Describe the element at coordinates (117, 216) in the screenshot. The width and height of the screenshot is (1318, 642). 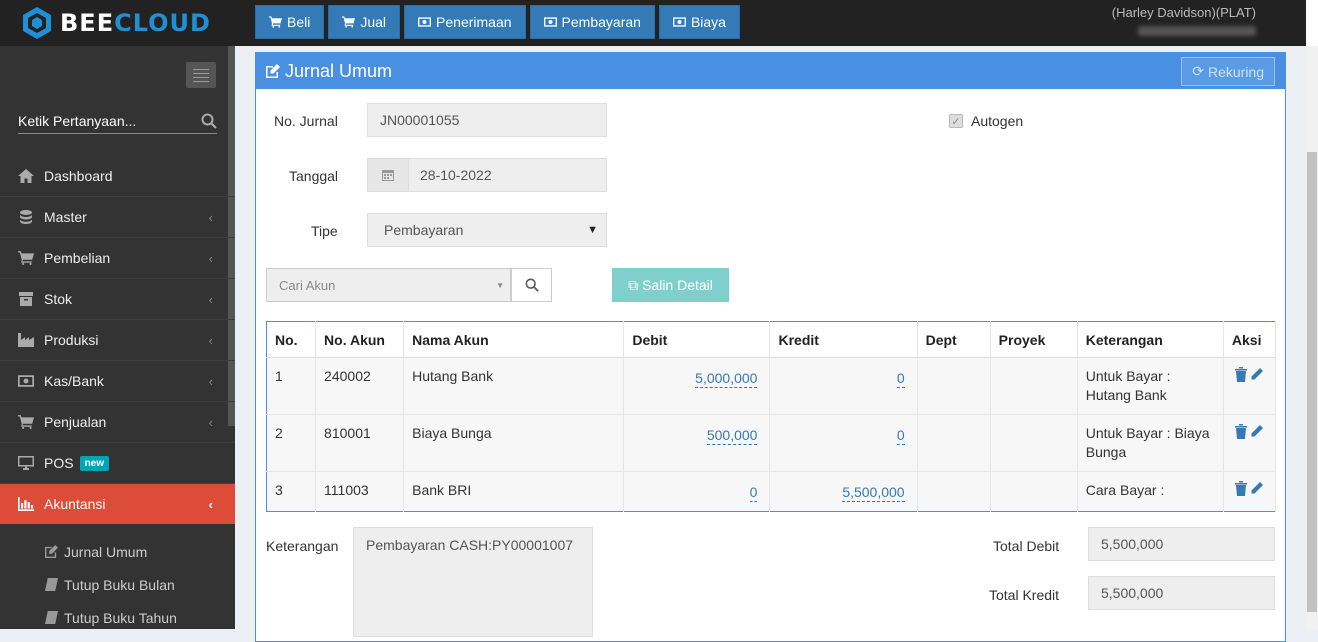
I see `sidebar-item-master: Master ‹` at that location.